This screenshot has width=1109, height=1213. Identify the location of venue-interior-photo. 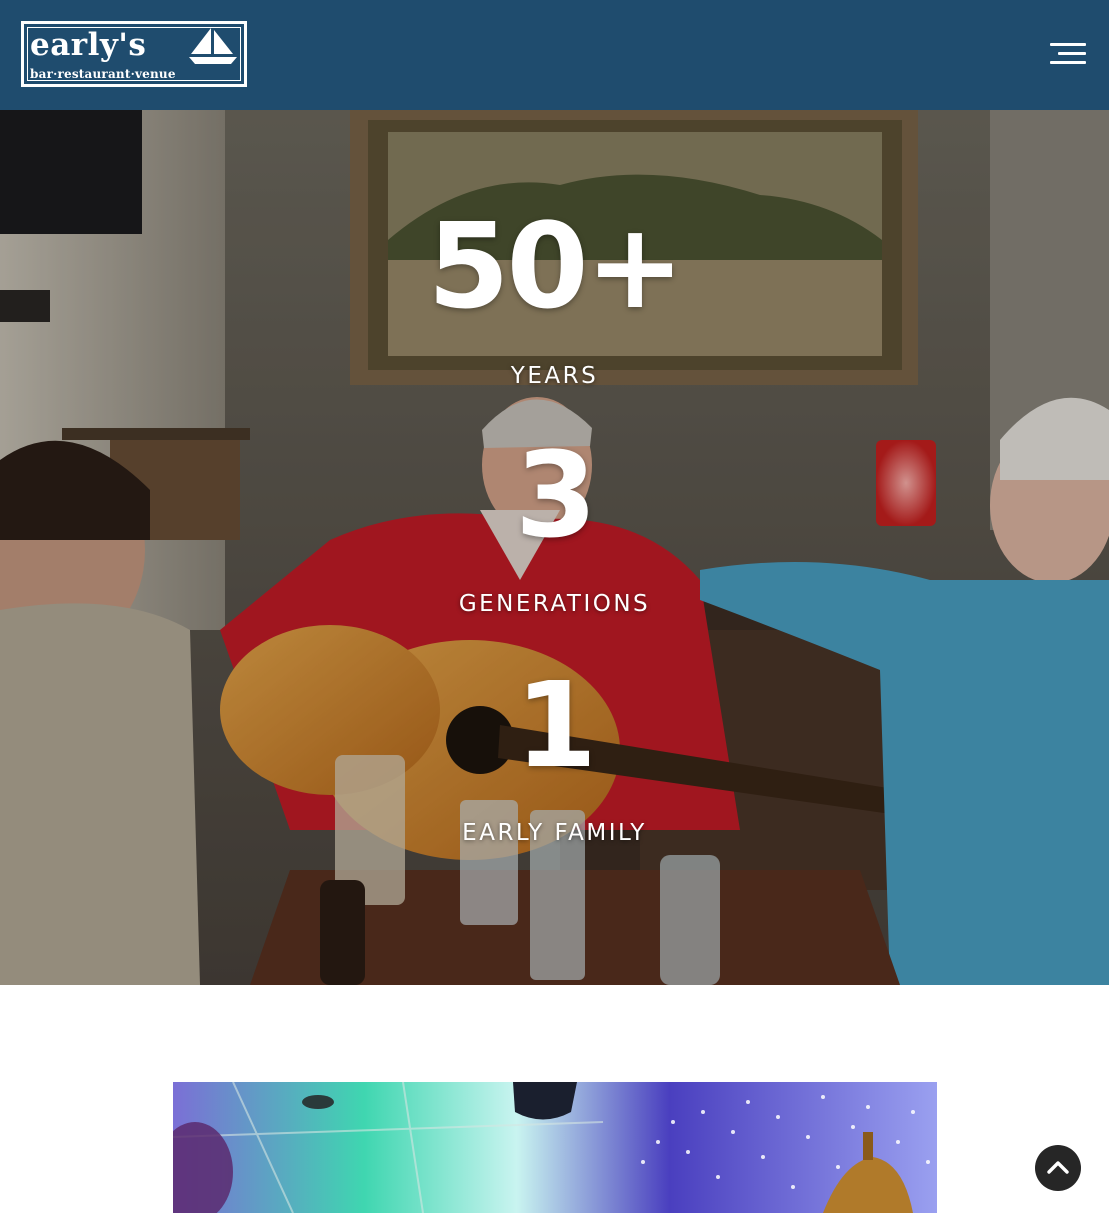
(555, 1147).